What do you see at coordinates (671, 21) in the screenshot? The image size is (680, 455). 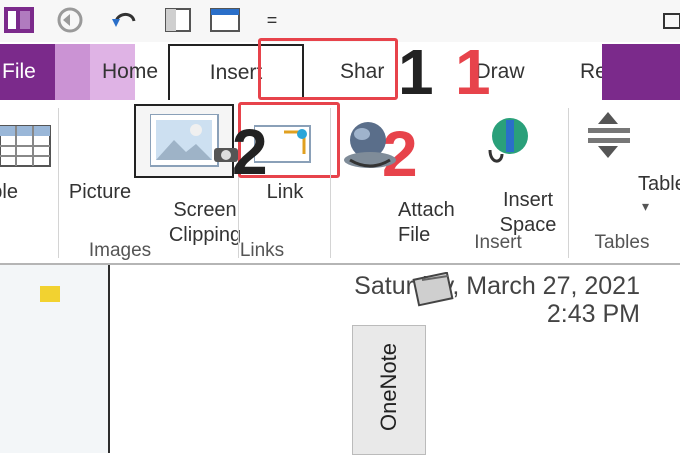 I see `window-control-icon` at bounding box center [671, 21].